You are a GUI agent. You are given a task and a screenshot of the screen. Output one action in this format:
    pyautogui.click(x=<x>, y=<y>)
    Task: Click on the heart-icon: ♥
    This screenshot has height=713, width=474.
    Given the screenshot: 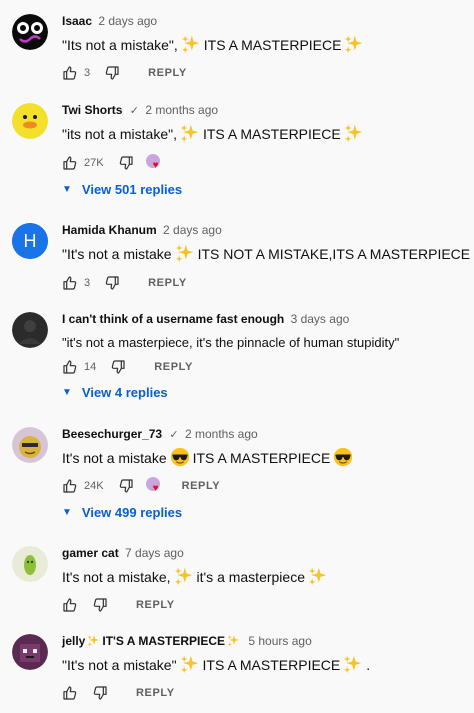 What is the action you would take?
    pyautogui.click(x=155, y=165)
    